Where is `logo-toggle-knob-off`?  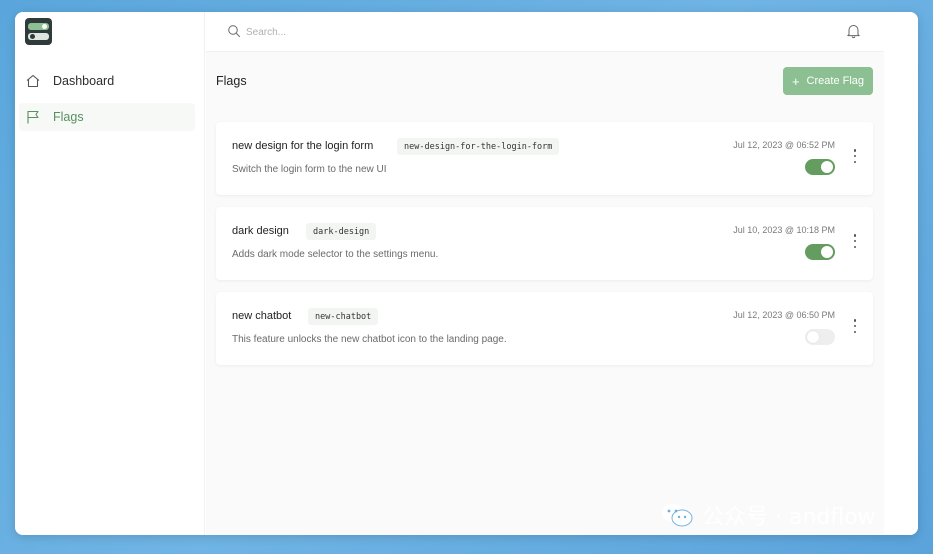 logo-toggle-knob-off is located at coordinates (32, 36).